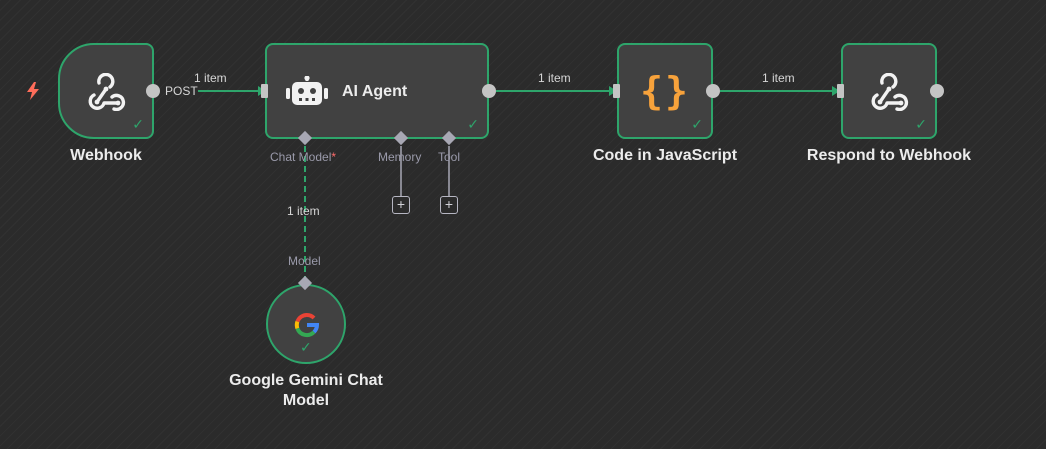  What do you see at coordinates (307, 90) in the screenshot?
I see `robot-icon` at bounding box center [307, 90].